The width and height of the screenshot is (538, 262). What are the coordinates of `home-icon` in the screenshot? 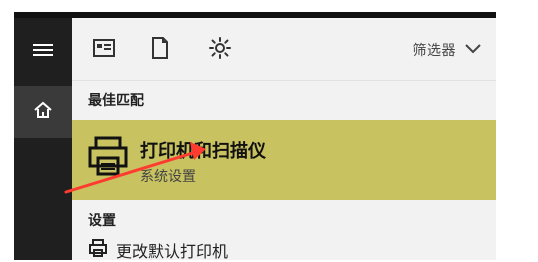 It's located at (43, 112).